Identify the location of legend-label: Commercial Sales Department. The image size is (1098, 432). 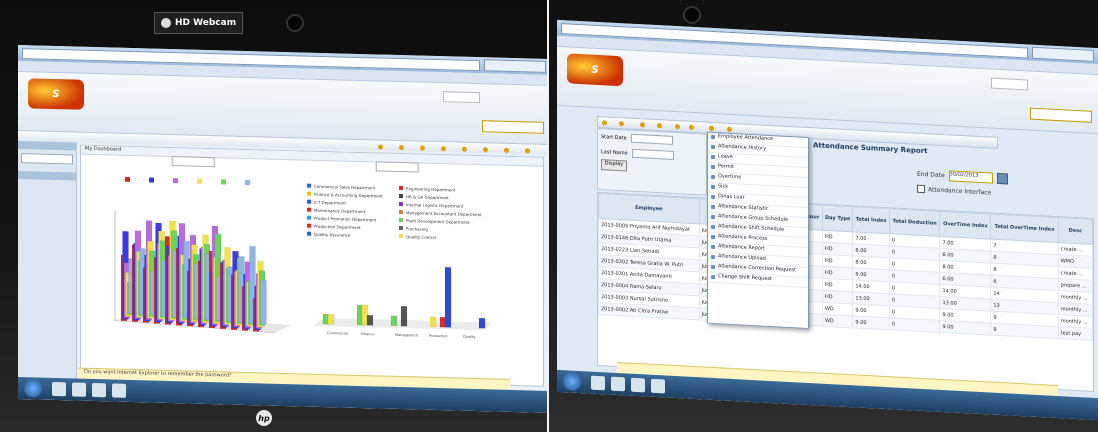
(345, 187).